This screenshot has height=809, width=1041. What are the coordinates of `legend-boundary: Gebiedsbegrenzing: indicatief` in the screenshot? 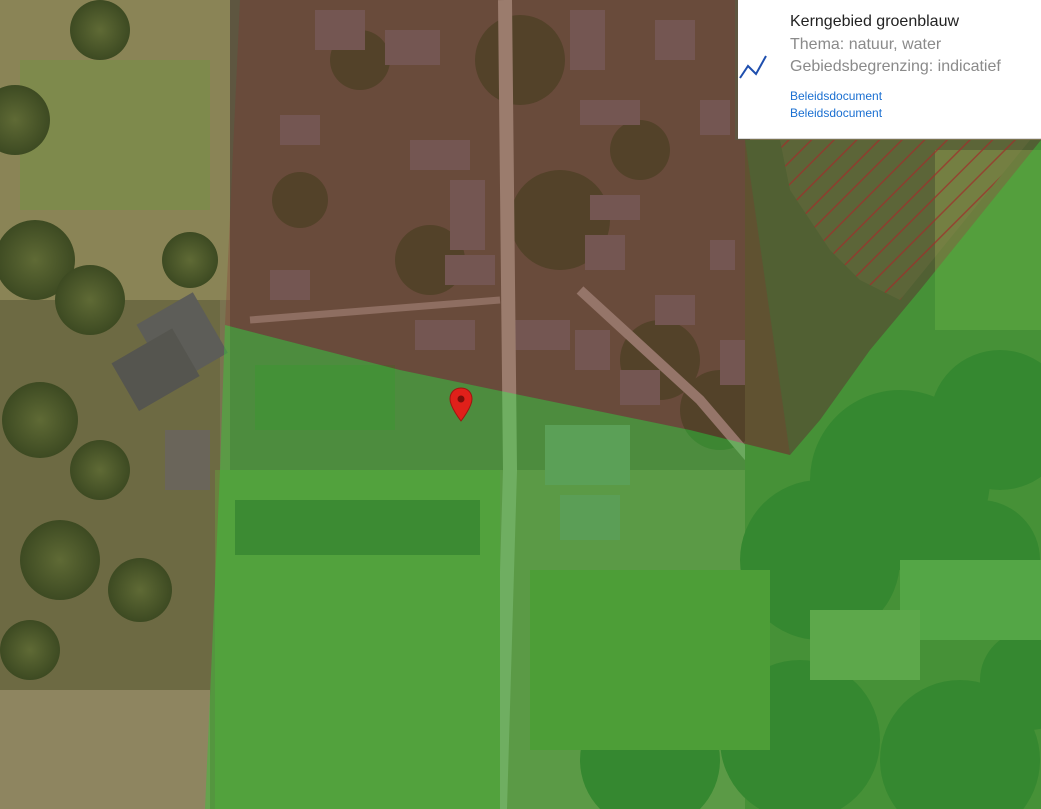 It's located at (895, 66).